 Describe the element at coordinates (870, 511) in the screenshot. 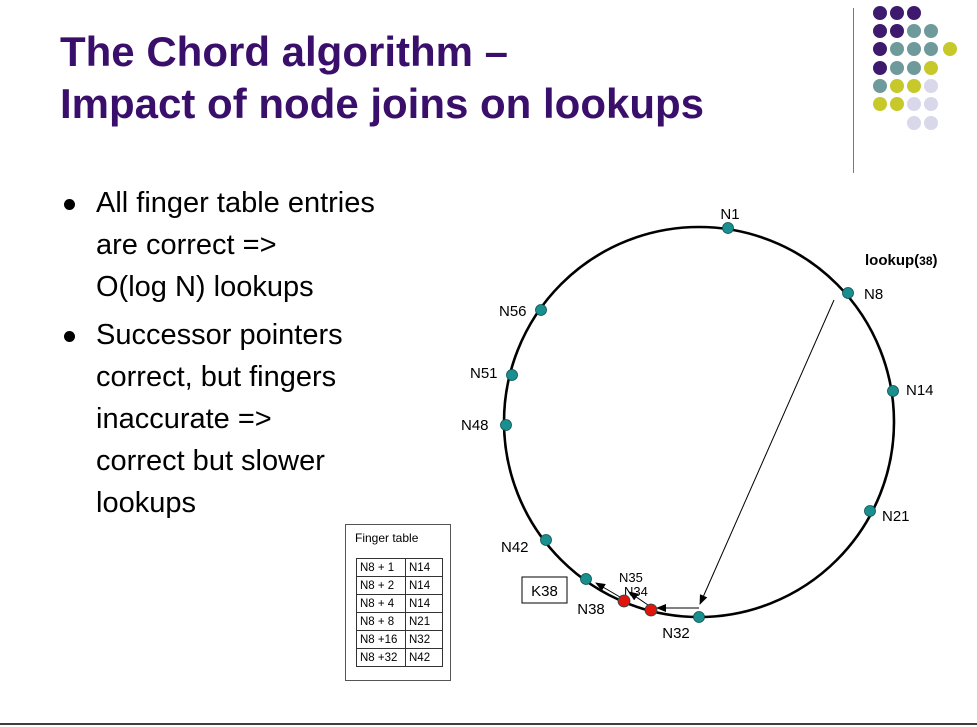

I see `ring-node-n21` at that location.